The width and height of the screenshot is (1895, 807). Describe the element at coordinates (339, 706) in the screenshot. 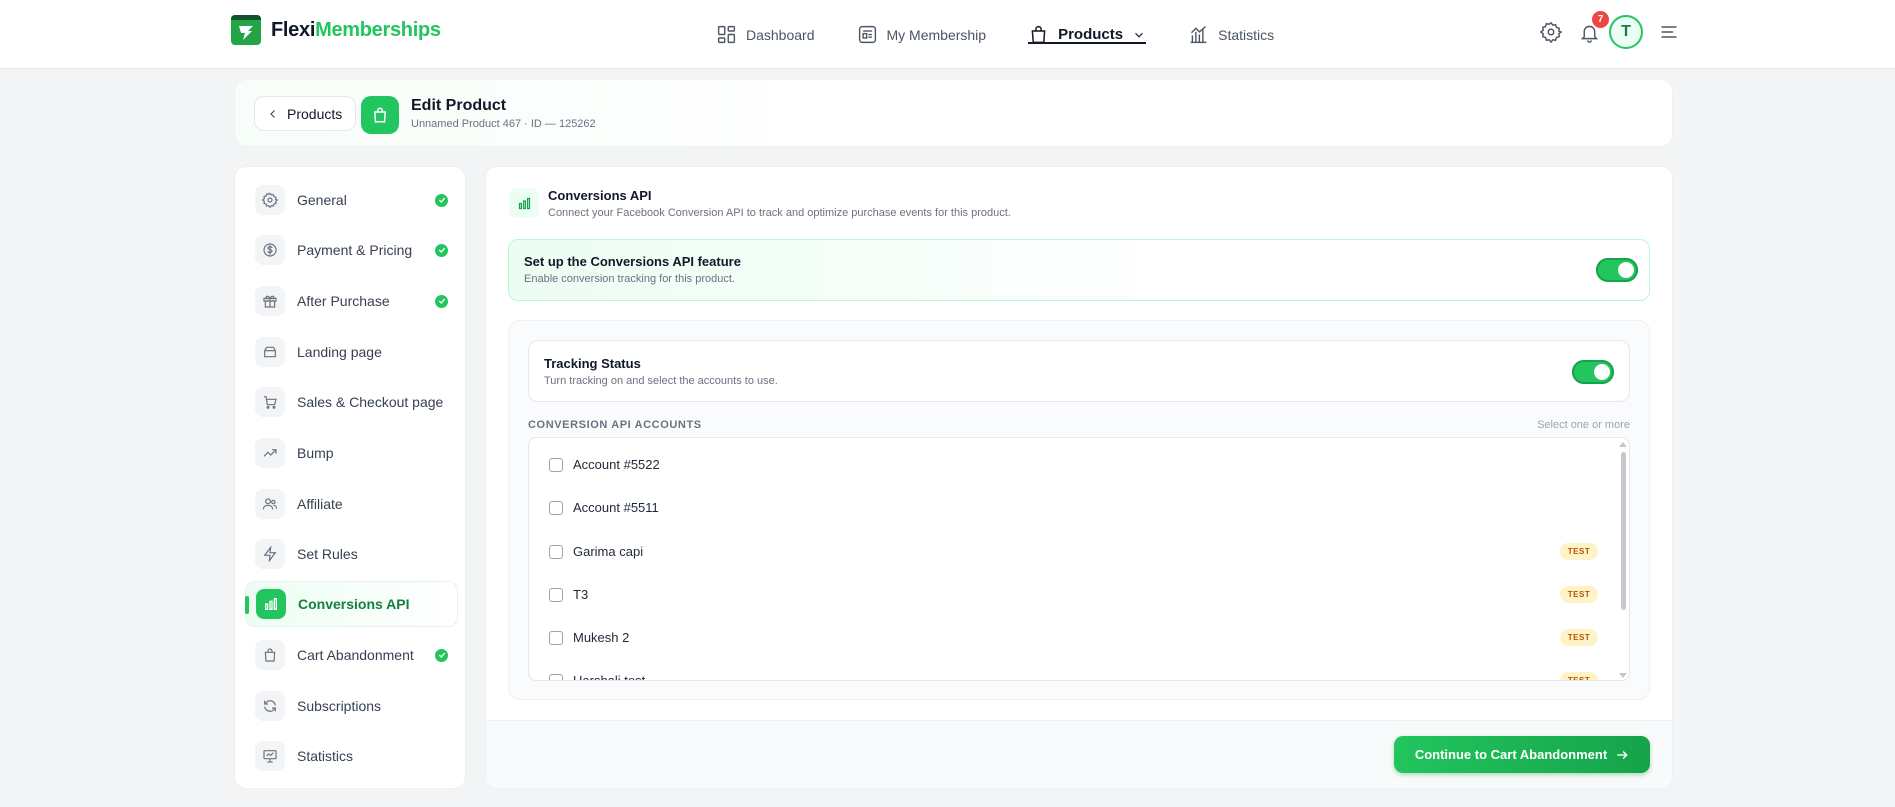

I see `sidebar-item-label: Subscriptions` at that location.